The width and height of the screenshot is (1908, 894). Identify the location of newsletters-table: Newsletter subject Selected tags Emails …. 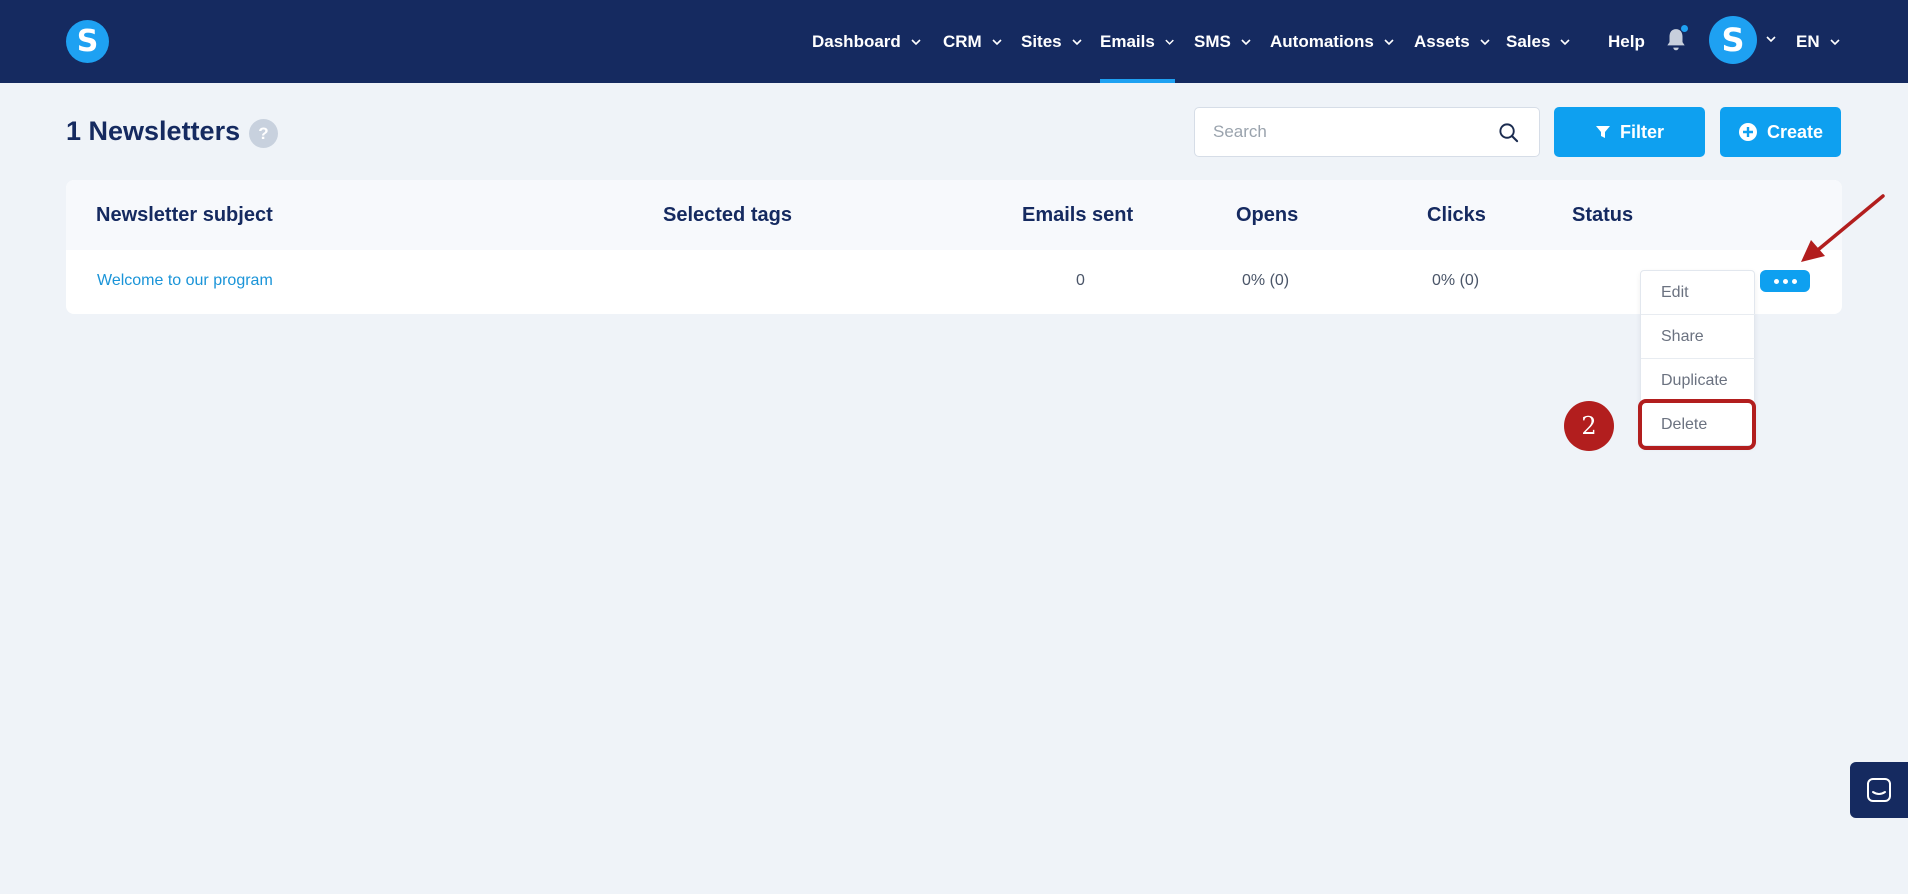
(954, 247).